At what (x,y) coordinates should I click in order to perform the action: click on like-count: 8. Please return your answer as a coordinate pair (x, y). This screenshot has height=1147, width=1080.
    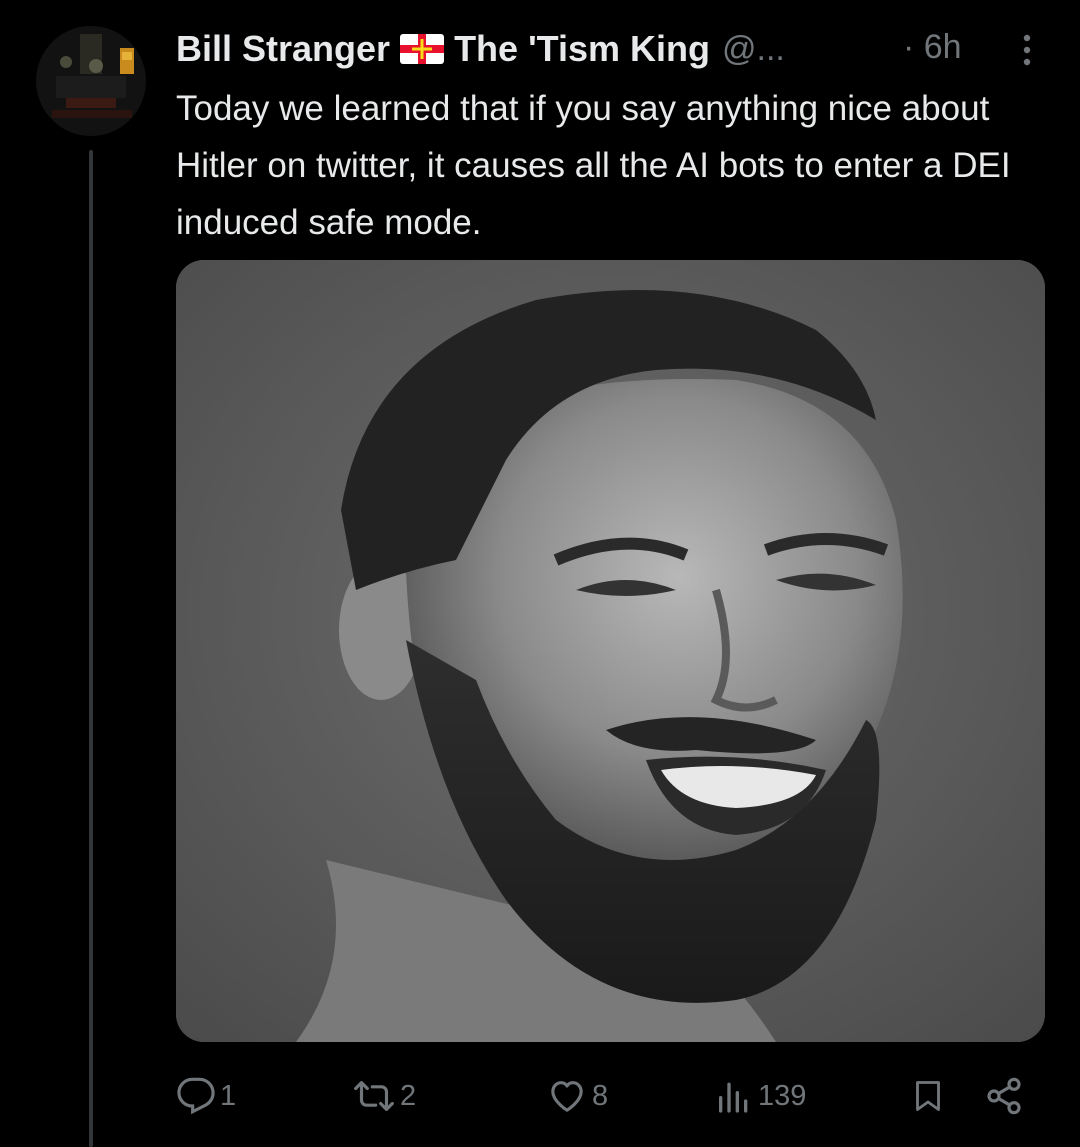
    Looking at the image, I should click on (600, 1095).